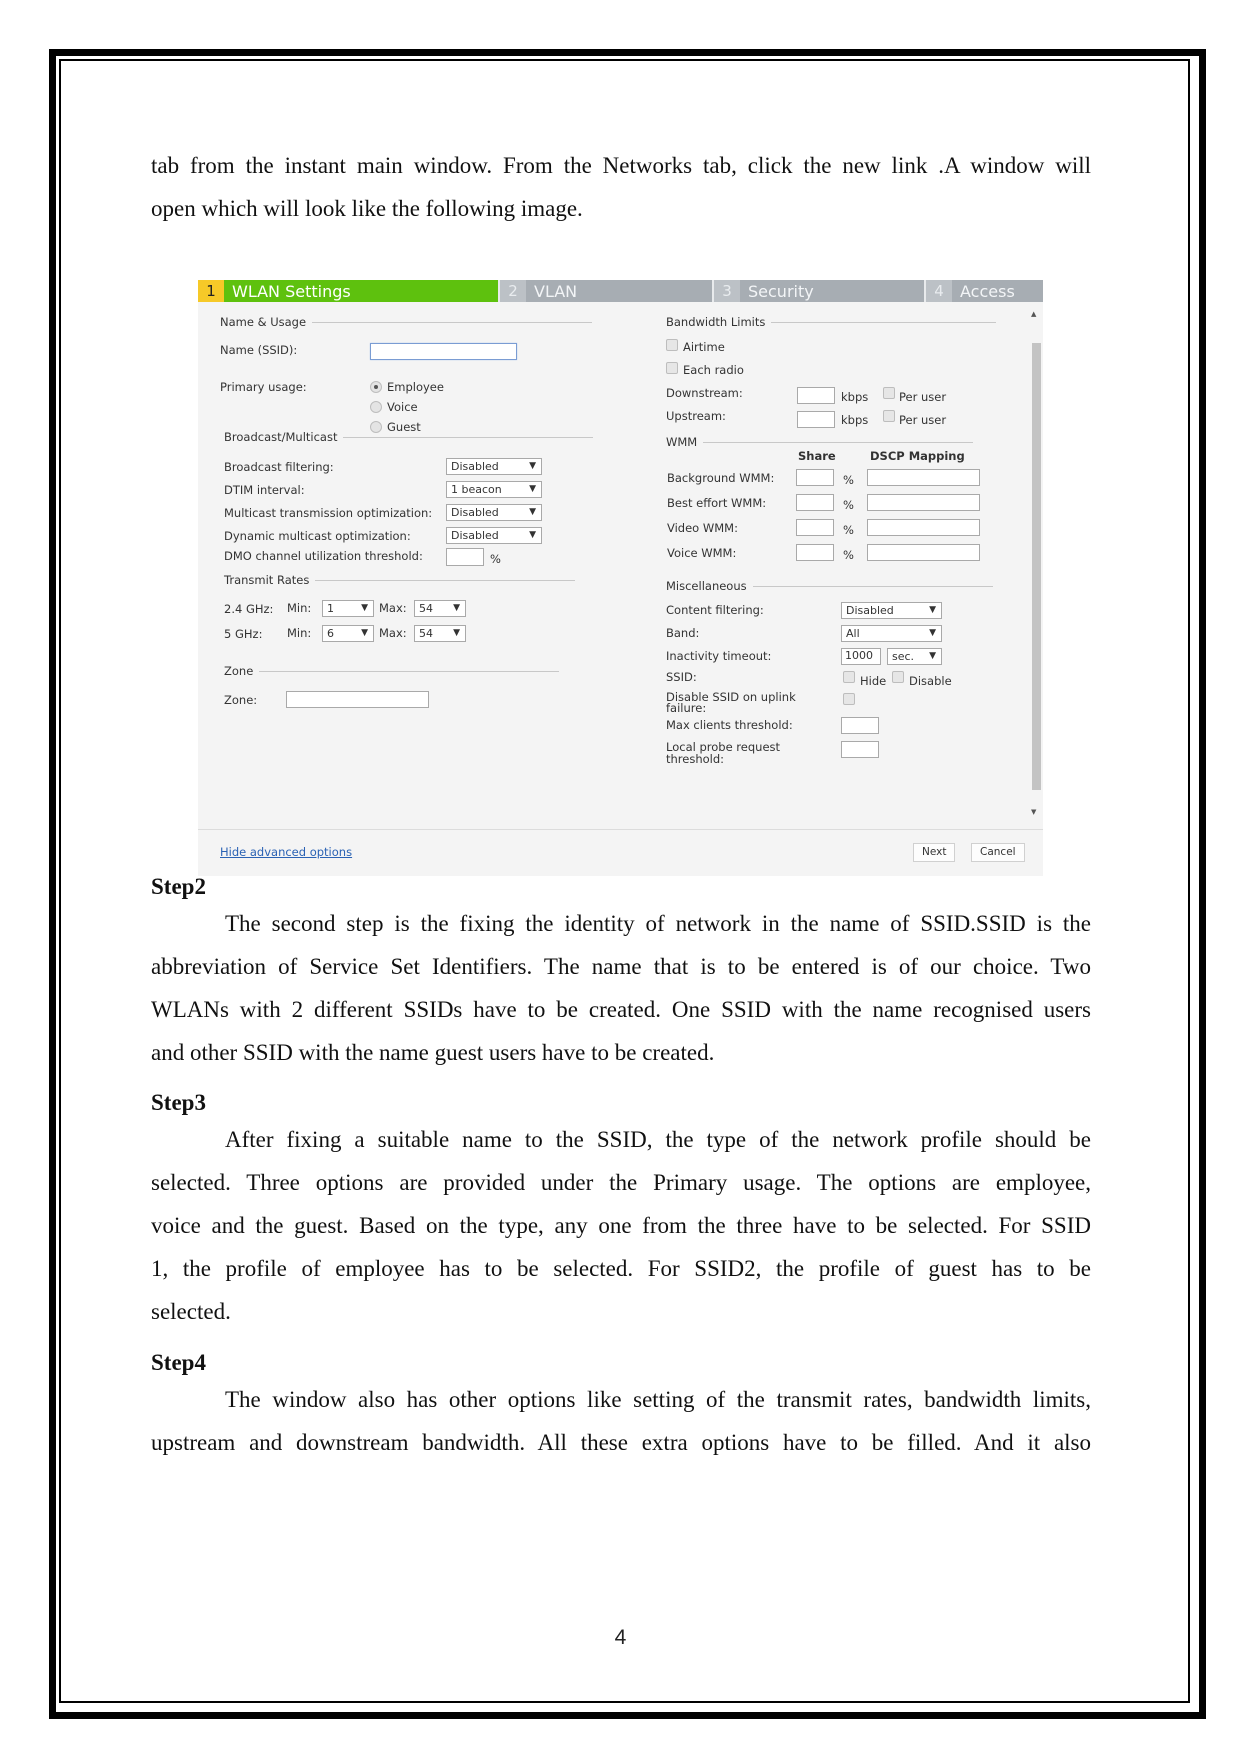 The width and height of the screenshot is (1241, 1754). I want to click on select-value: sec., so click(903, 656).